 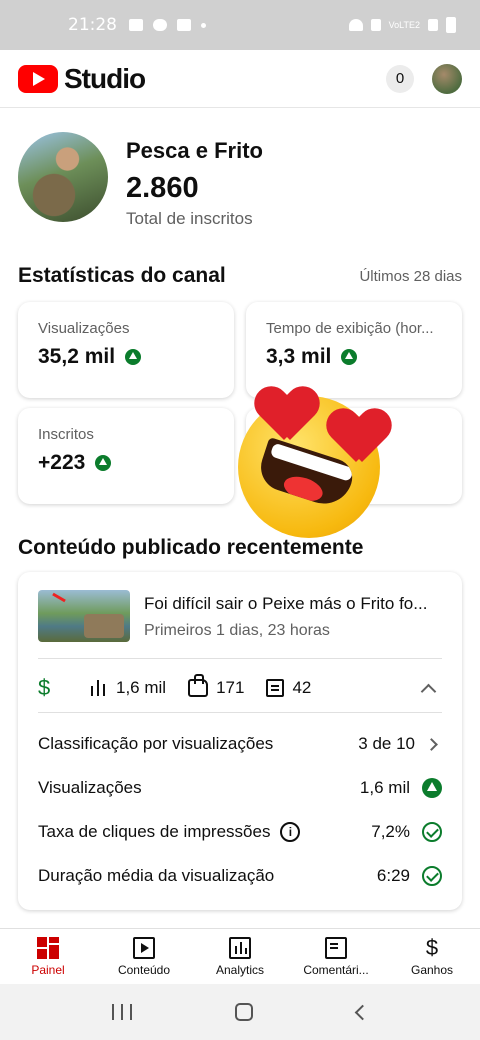 I want to click on studio-logo: Studio, so click(x=82, y=78).